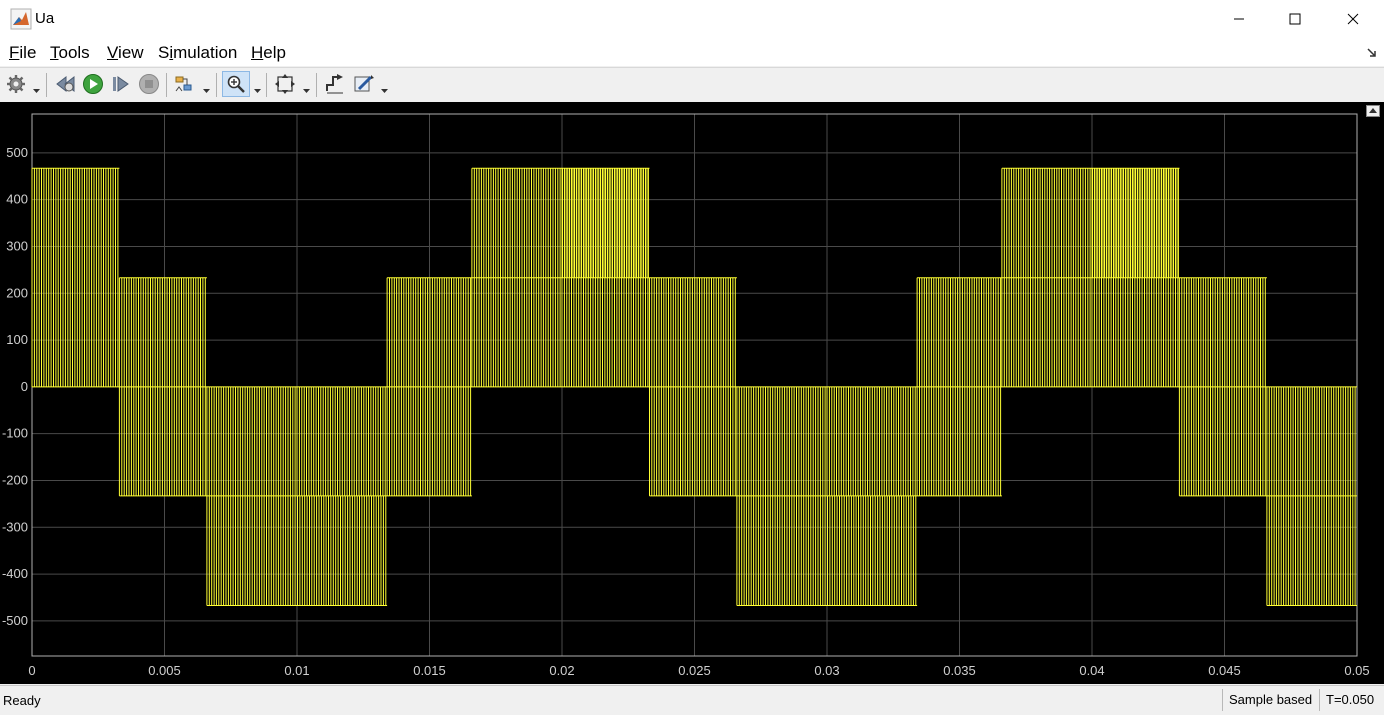 The height and width of the screenshot is (715, 1384). I want to click on status-sim-time: T=0.050, so click(1350, 700).